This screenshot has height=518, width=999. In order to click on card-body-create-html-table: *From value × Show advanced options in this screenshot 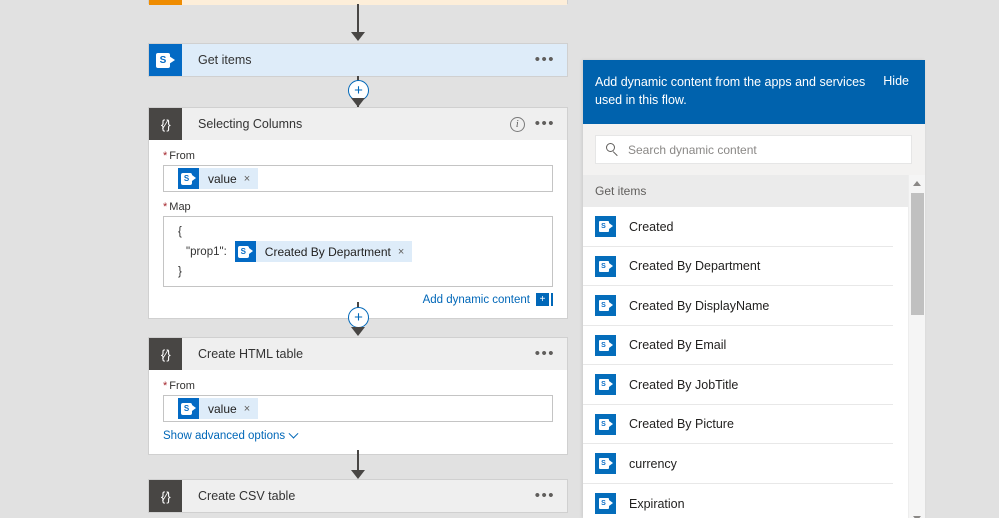, I will do `click(358, 412)`.